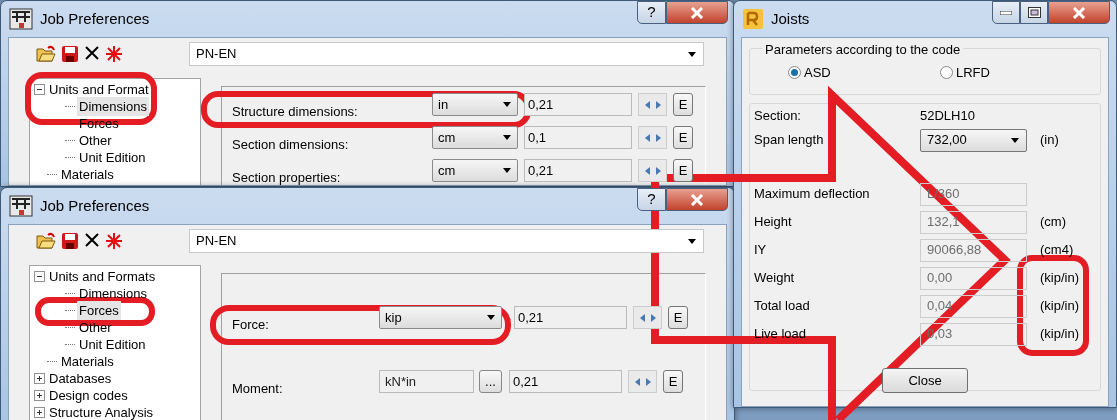  I want to click on unit-dropdown: in, so click(475, 104).